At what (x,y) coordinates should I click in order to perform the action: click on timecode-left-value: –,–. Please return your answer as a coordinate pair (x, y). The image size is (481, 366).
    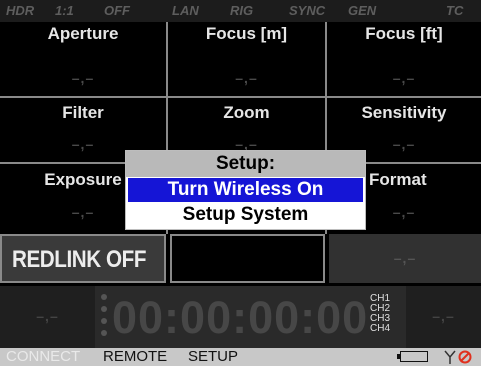
    Looking at the image, I should click on (47, 316).